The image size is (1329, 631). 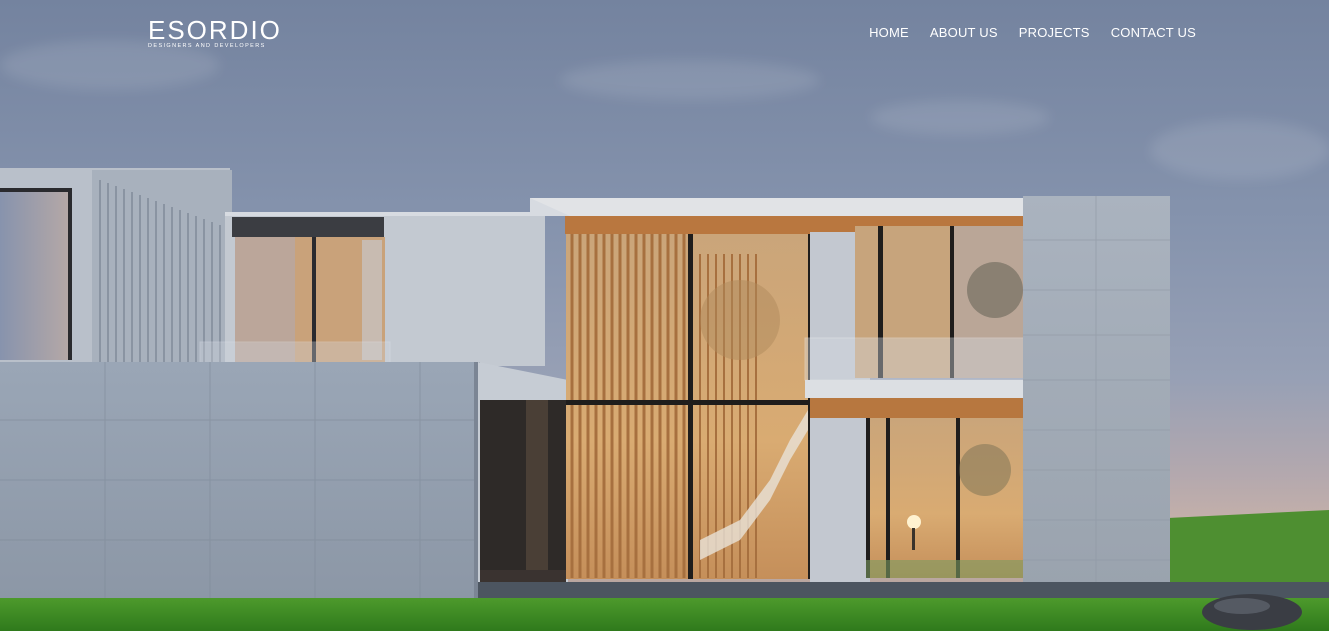 I want to click on louver-panel, so click(x=162, y=267).